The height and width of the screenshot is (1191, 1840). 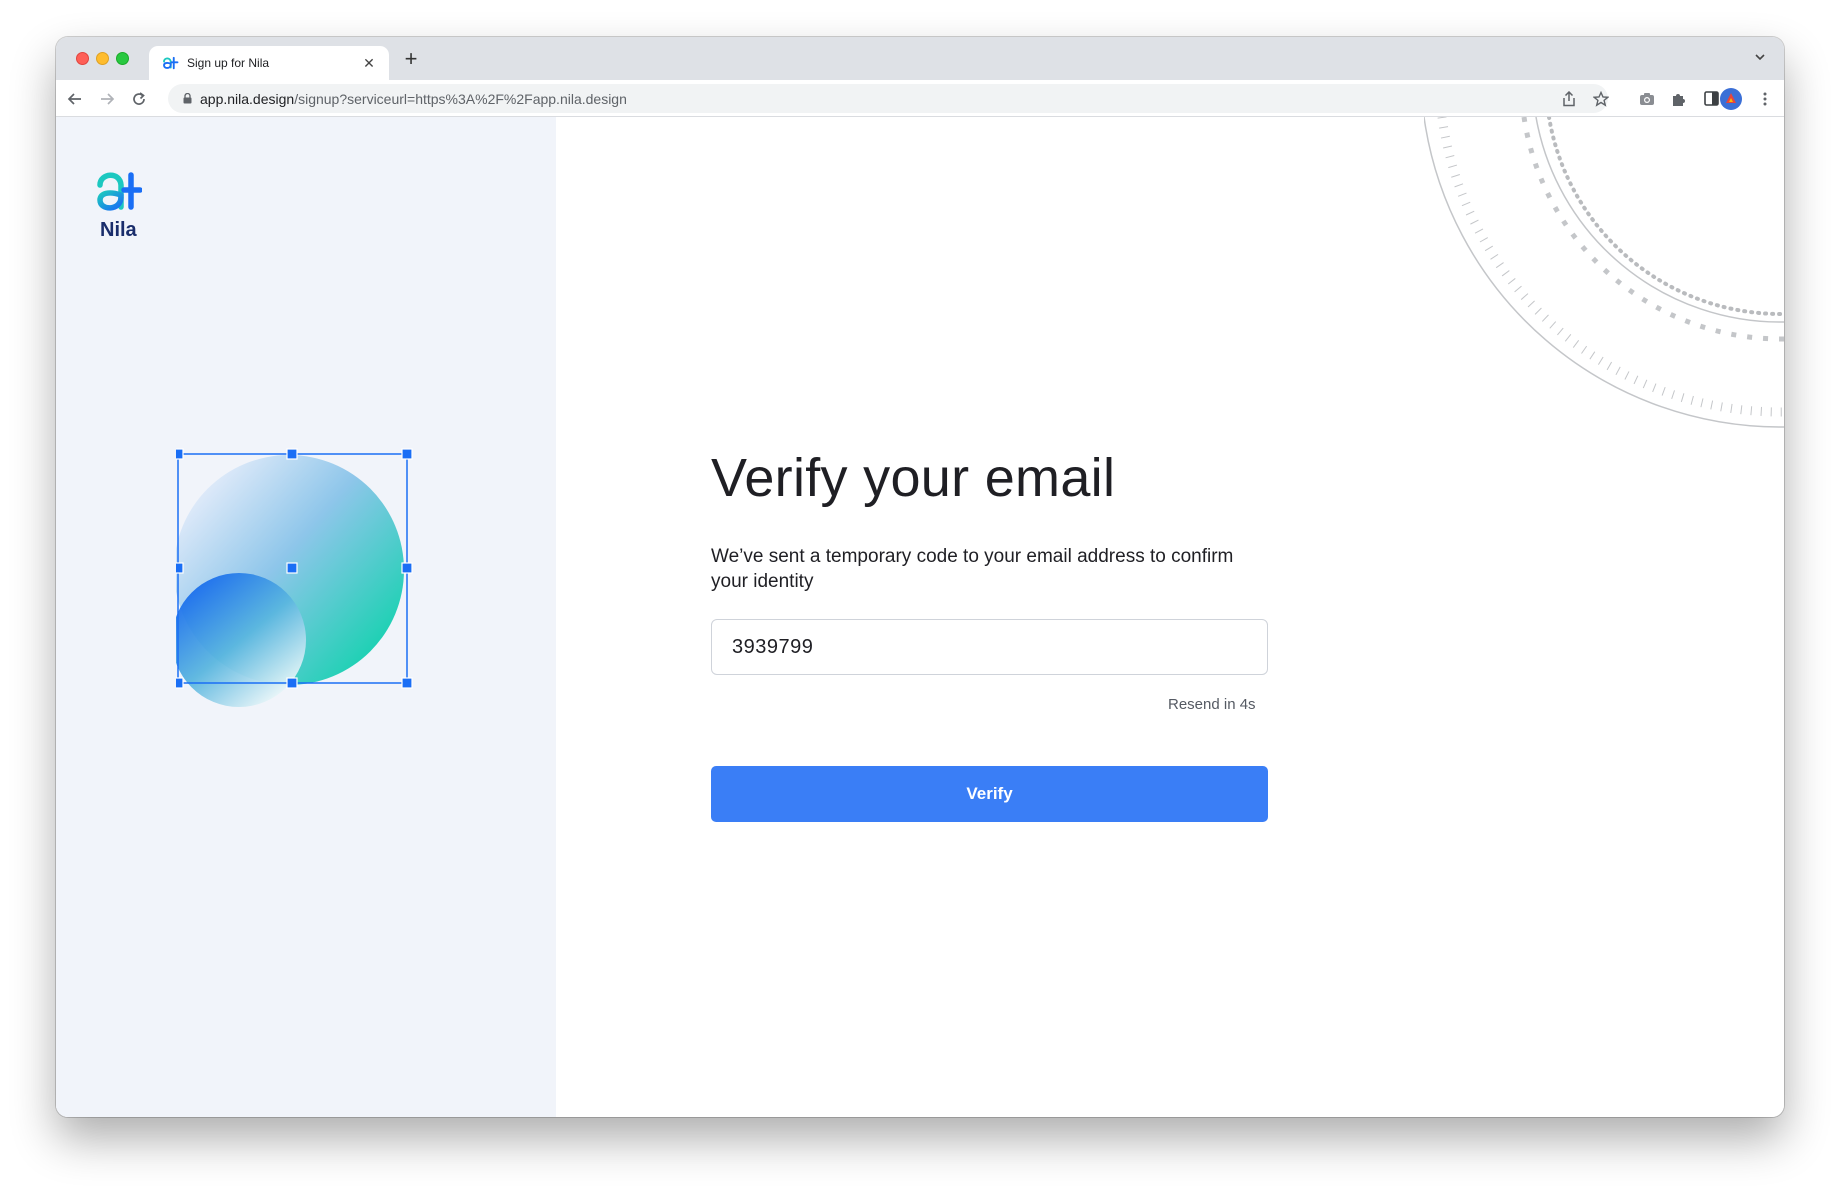 I want to click on share-icon, so click(x=1569, y=99).